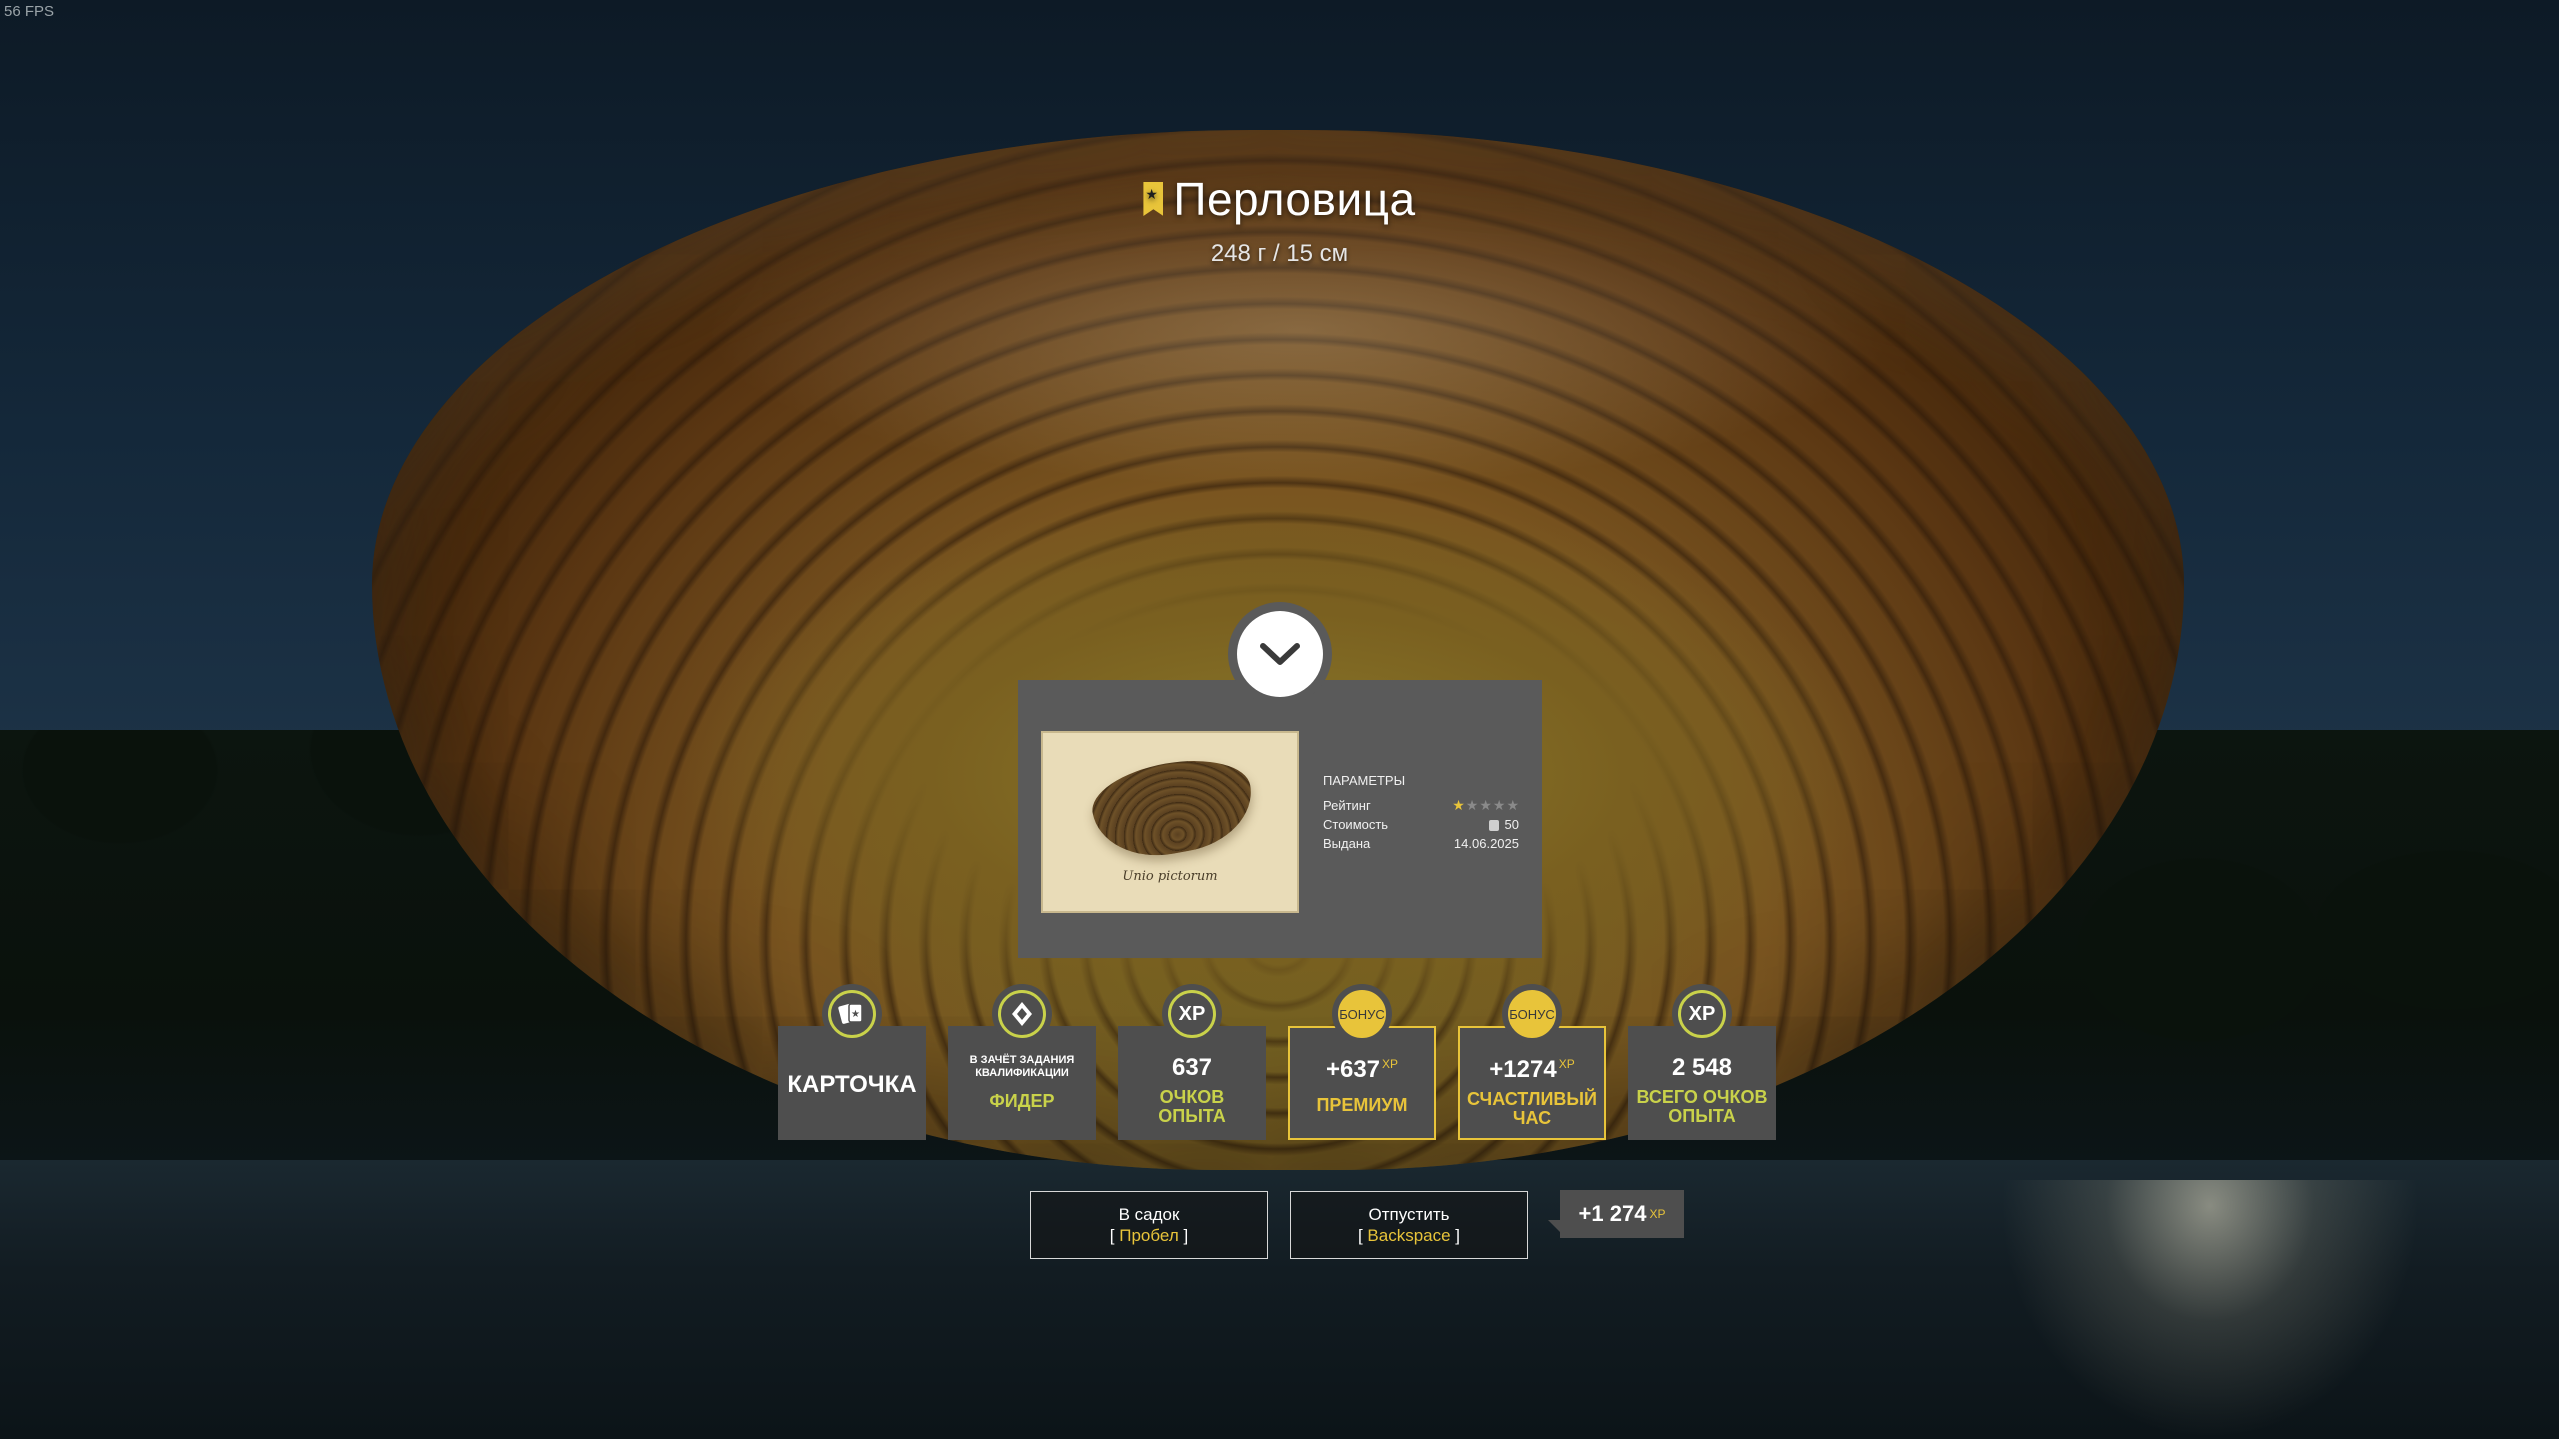  I want to click on happy-hour-value: +1274, so click(1523, 1069).